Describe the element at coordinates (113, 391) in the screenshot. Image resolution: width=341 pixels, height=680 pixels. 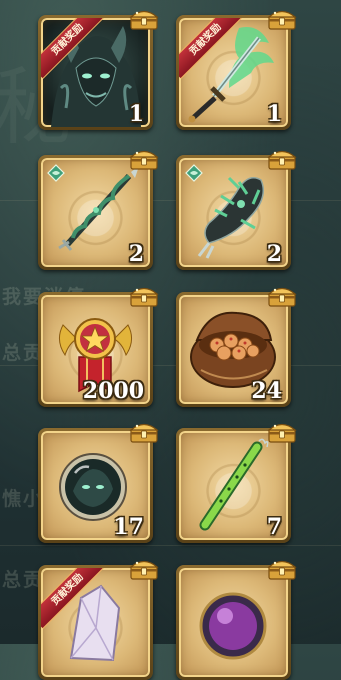
I see `item-quantity: 2000` at that location.